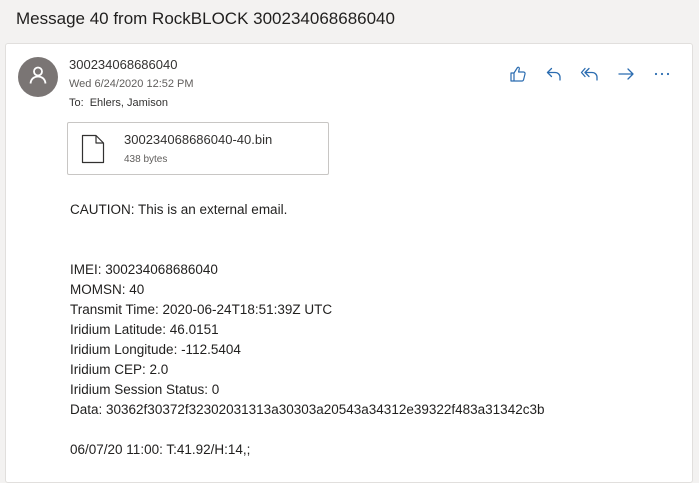  Describe the element at coordinates (123, 64) in the screenshot. I see `sender-name: 300234068686040` at that location.